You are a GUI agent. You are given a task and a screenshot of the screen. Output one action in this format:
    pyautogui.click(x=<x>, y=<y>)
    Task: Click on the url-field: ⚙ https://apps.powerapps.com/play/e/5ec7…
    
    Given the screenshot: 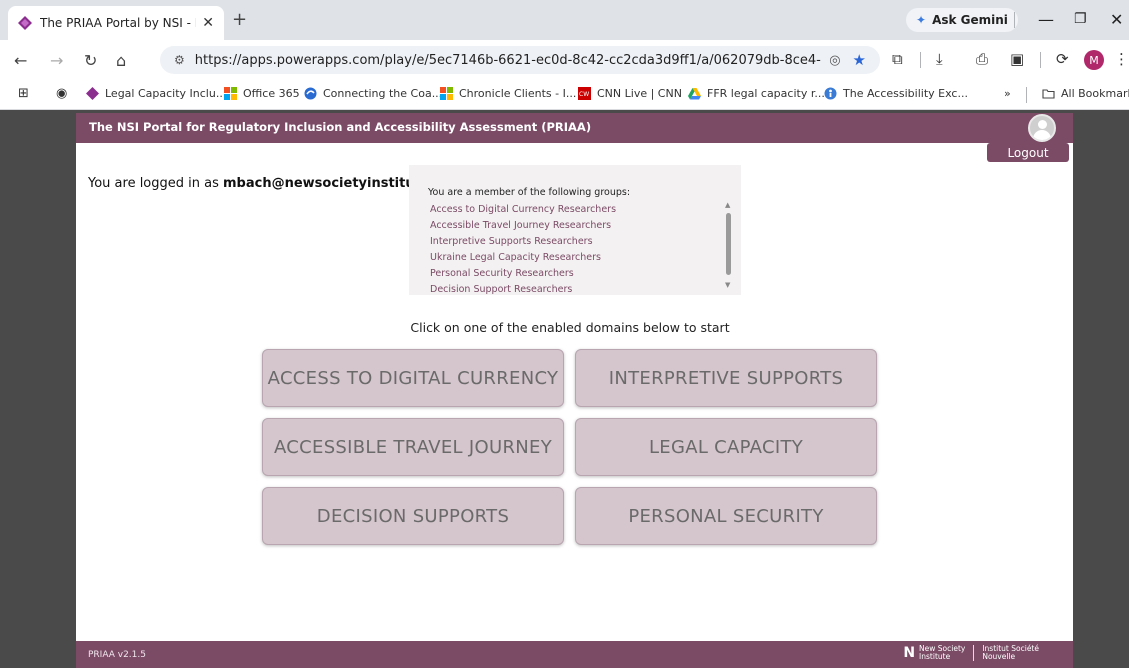 What is the action you would take?
    pyautogui.click(x=520, y=60)
    